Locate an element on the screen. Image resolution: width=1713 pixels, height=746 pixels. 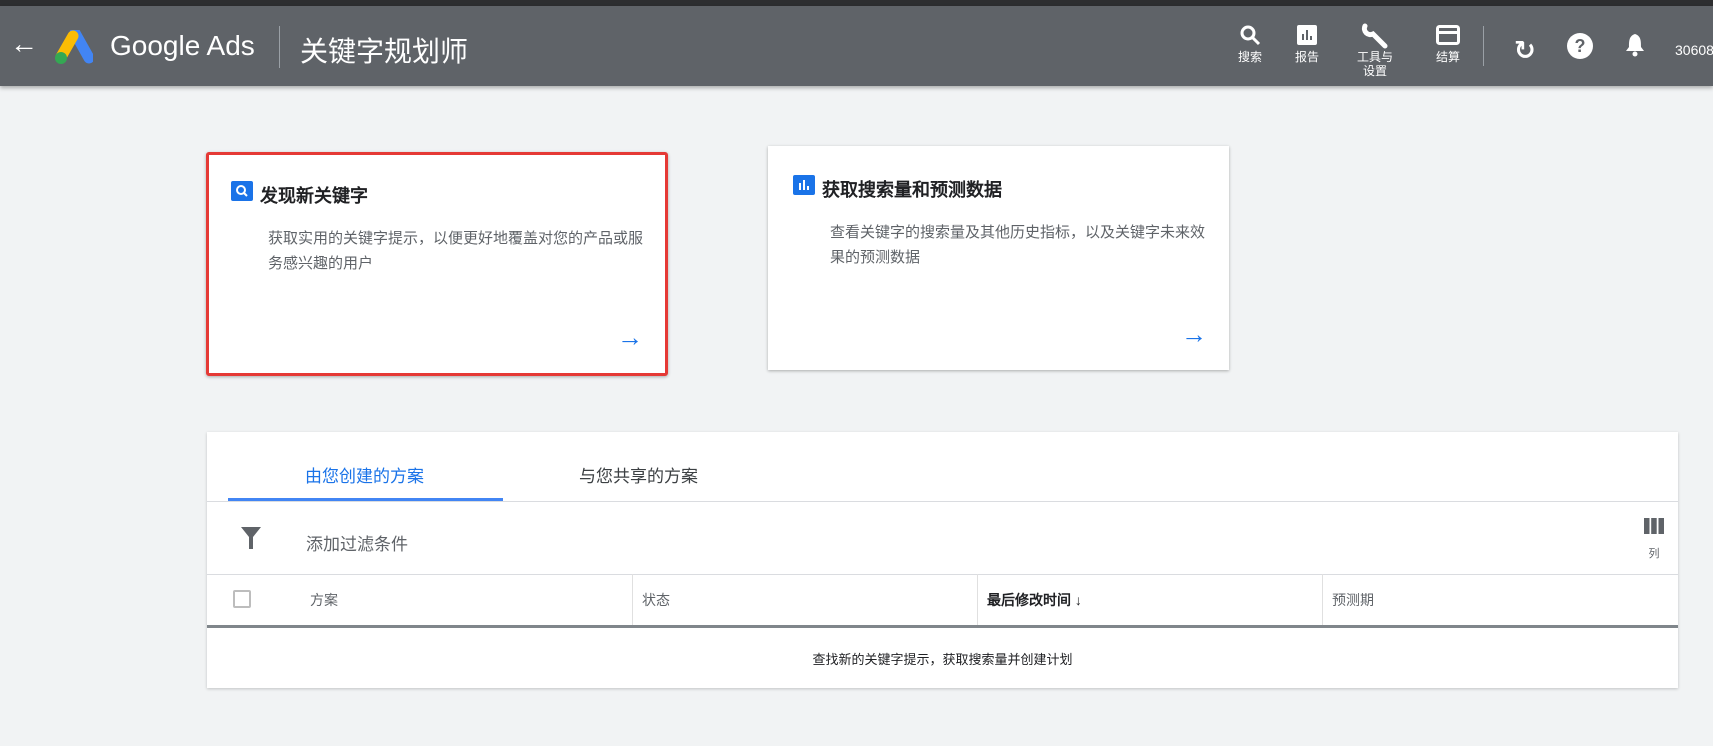
nav-billing: 结算 is located at coordinates (1448, 42).